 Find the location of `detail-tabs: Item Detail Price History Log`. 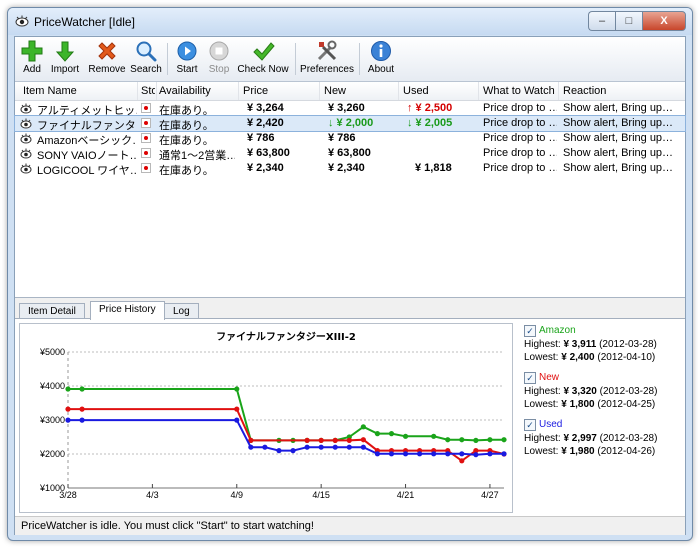

detail-tabs: Item Detail Price History Log is located at coordinates (350, 310).